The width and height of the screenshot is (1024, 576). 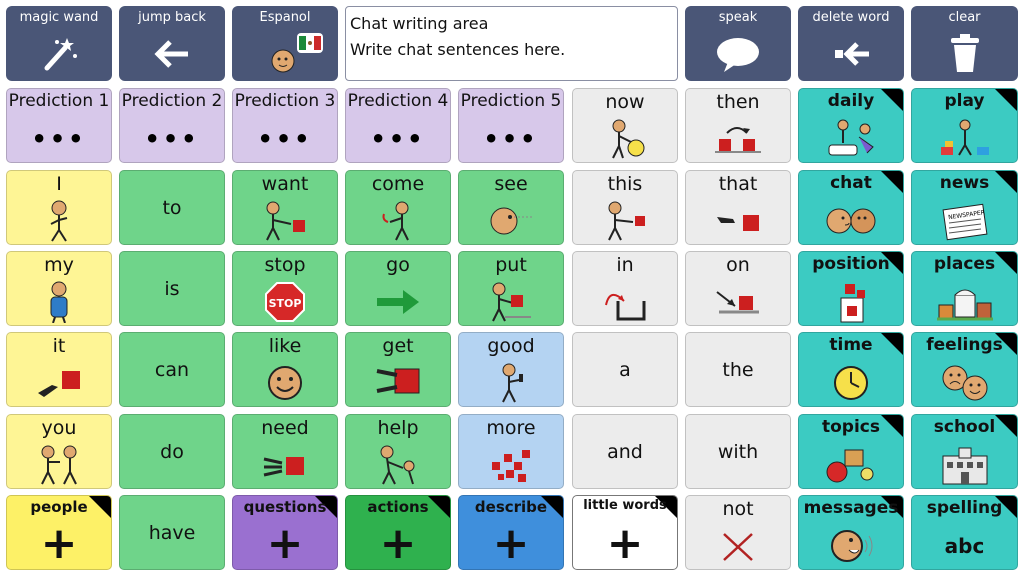 I want to click on plus-icon: +, so click(x=511, y=543).